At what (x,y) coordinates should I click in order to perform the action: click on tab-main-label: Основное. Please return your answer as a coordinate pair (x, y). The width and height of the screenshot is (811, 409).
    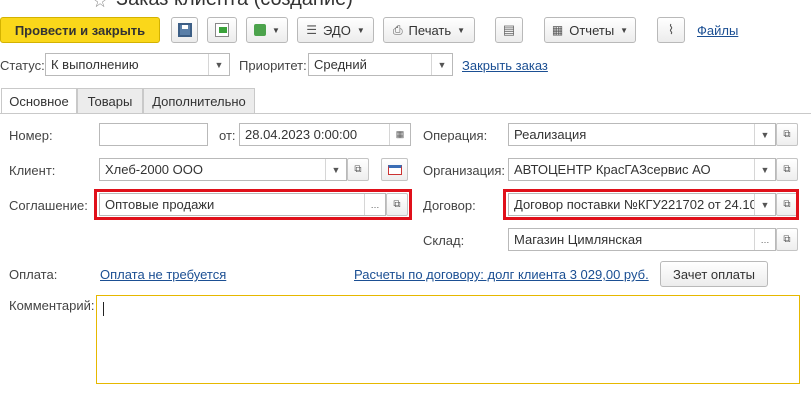
    Looking at the image, I should click on (39, 101).